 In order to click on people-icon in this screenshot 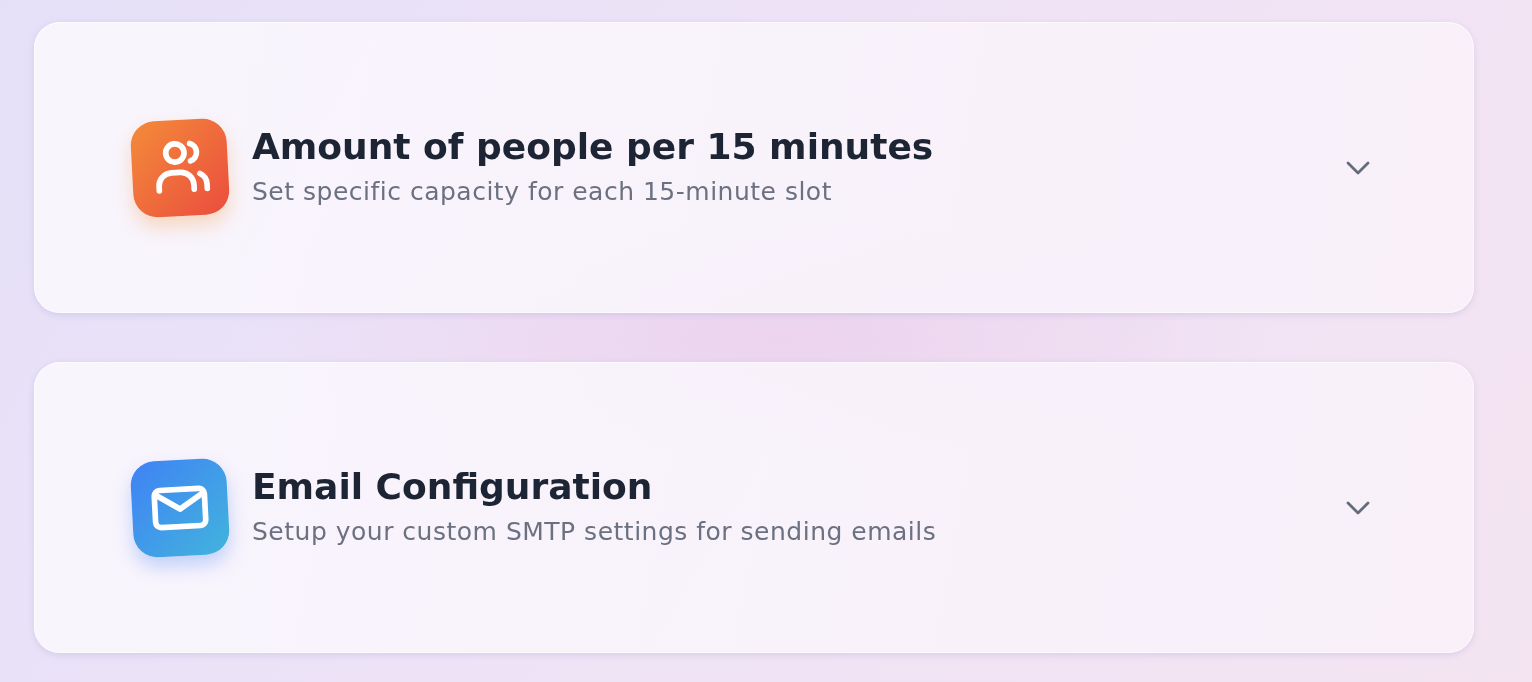, I will do `click(180, 167)`.